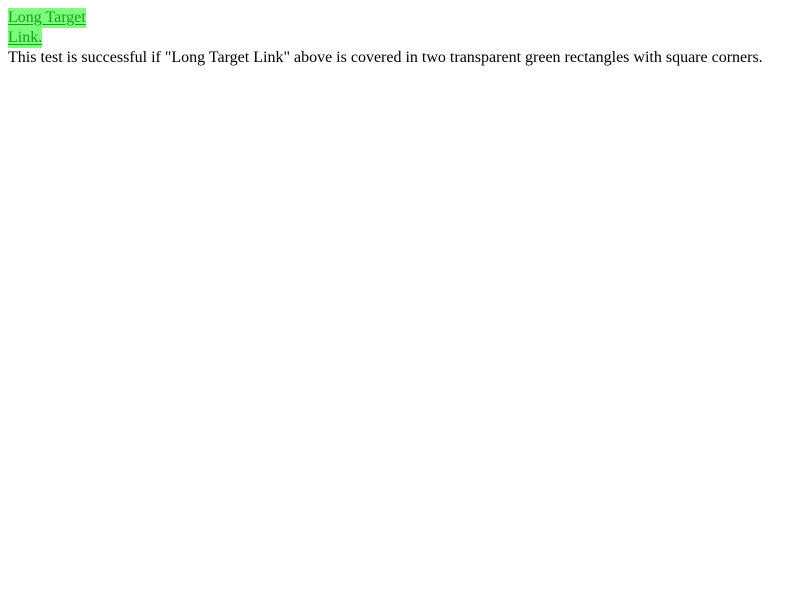 The image size is (800, 600). Describe the element at coordinates (400, 28) in the screenshot. I see `long-target-link: Long Target Link.` at that location.